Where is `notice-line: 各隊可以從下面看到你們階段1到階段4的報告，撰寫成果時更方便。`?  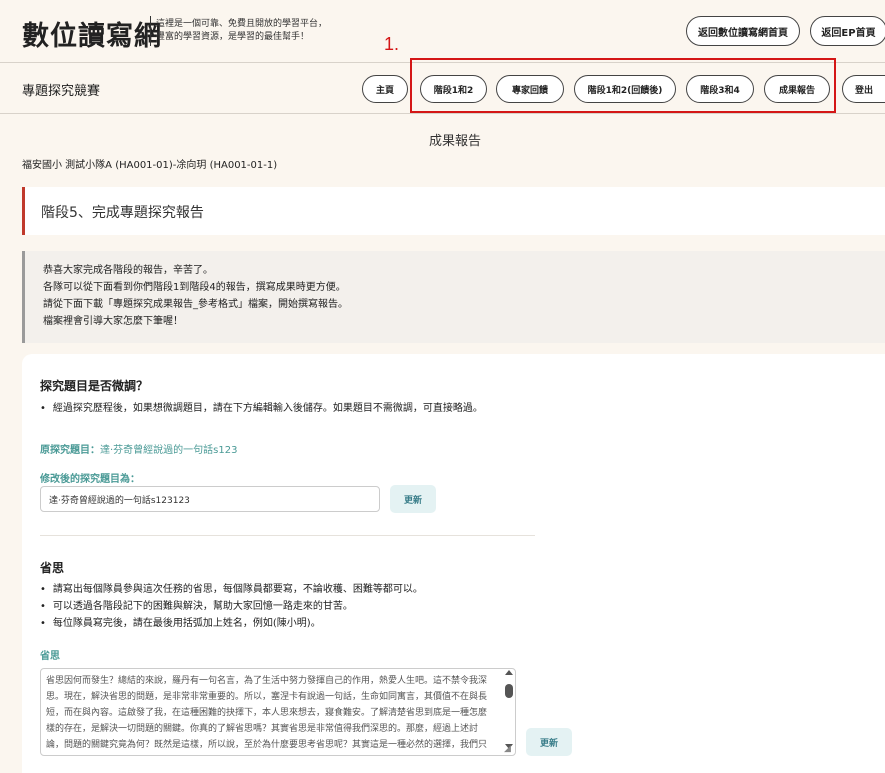
notice-line: 各隊可以從下面看到你們階段1到階段4的報告，撰寫成果時更方便。 is located at coordinates (194, 287).